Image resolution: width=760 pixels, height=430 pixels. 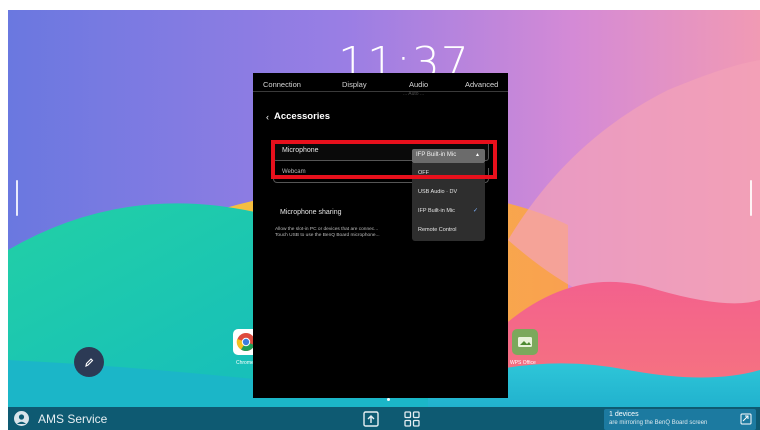 What do you see at coordinates (380, 82) in the screenshot?
I see `settings-tabs: Connection Display Audio Advanced` at bounding box center [380, 82].